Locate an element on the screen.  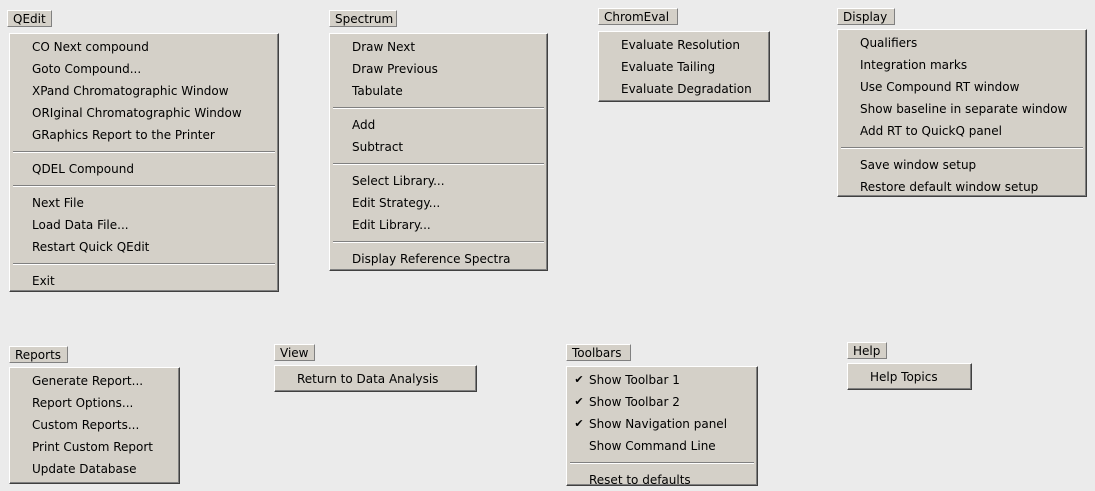
menu-item-label: Tabulate is located at coordinates (377, 91).